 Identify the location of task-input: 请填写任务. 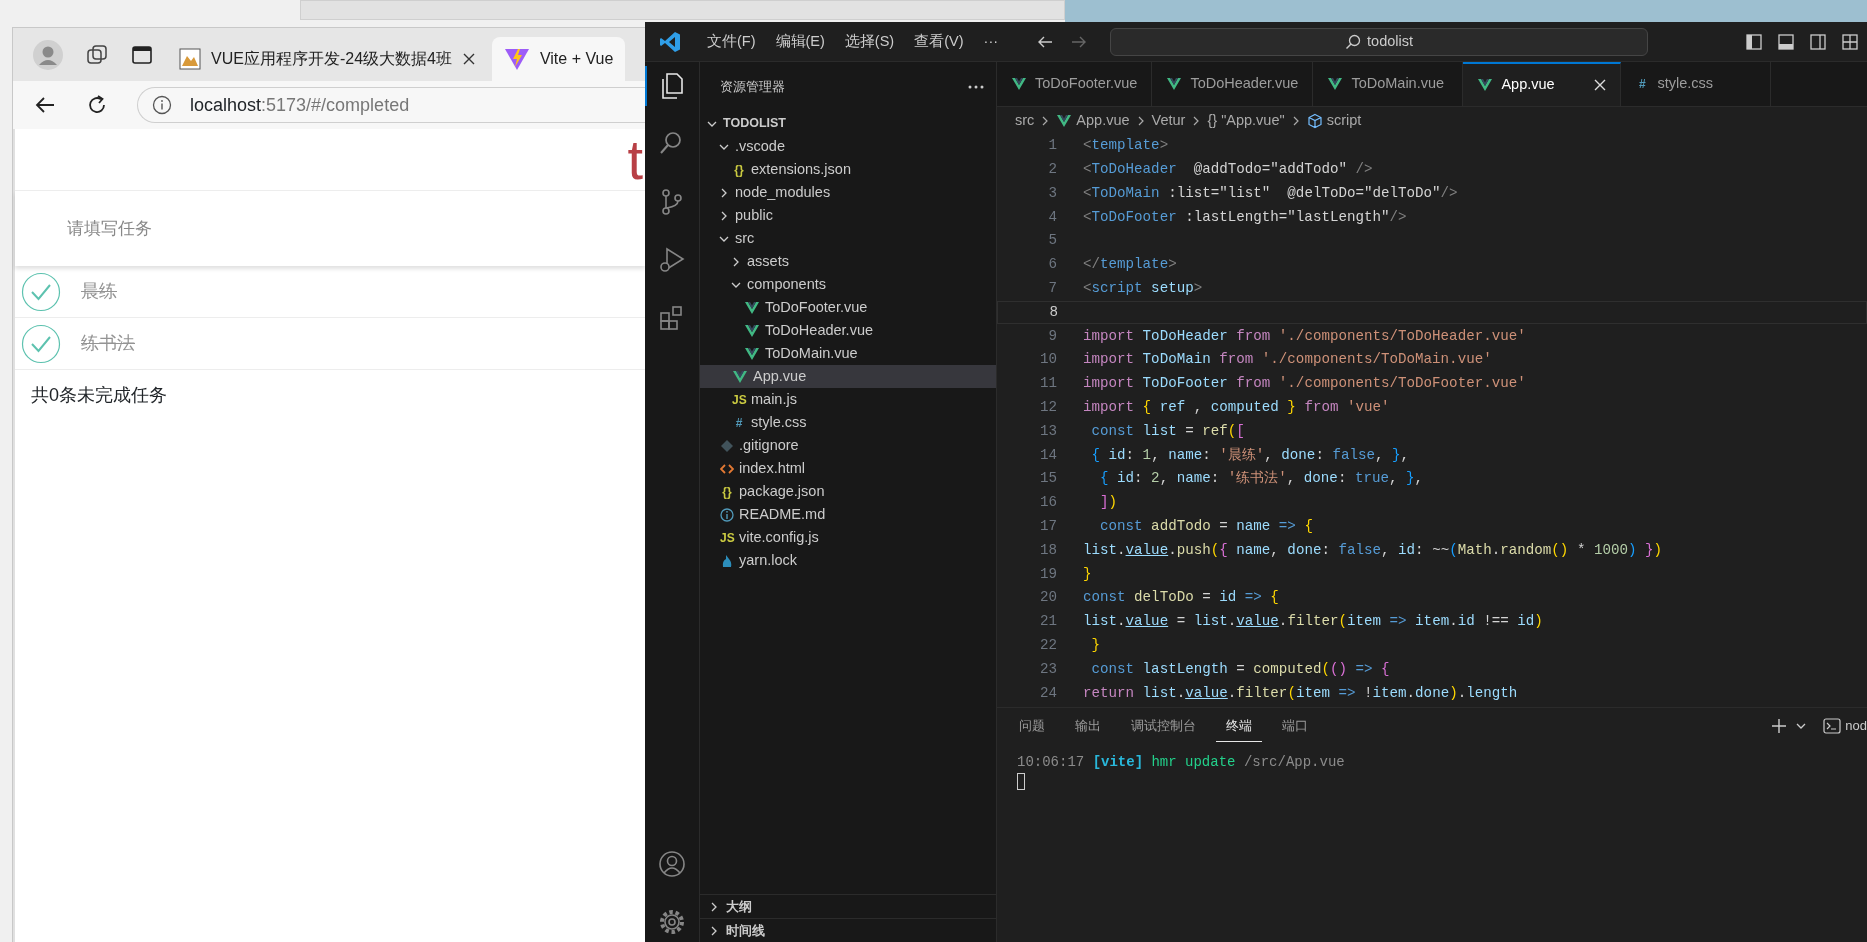
(330, 228).